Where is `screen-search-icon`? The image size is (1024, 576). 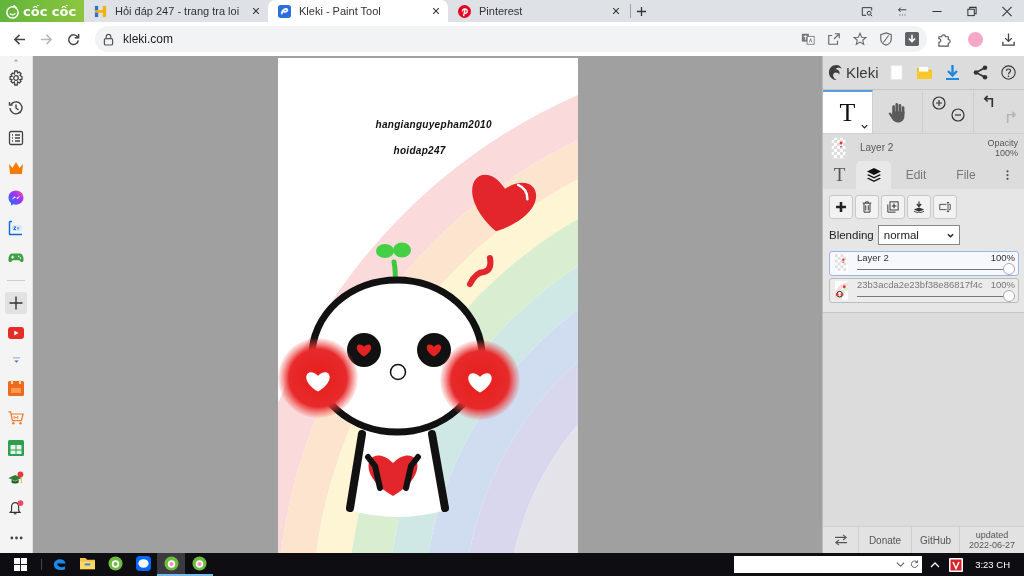 screen-search-icon is located at coordinates (866, 11).